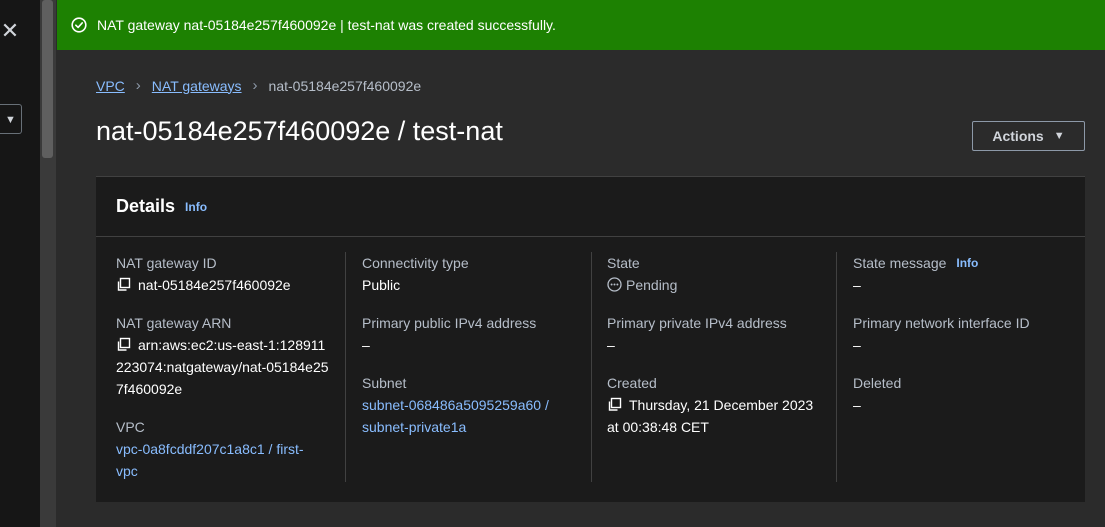  Describe the element at coordinates (590, 207) in the screenshot. I see `details-header: Details Info` at that location.